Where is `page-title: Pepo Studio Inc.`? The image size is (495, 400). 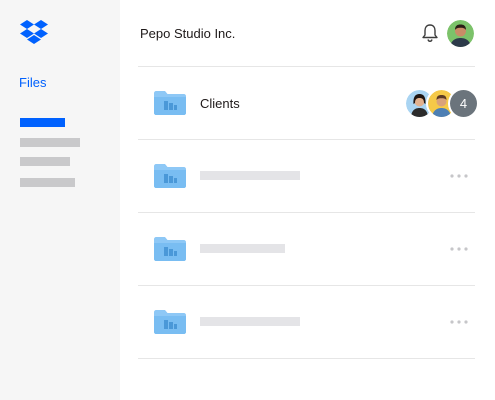
page-title: Pepo Studio Inc. is located at coordinates (188, 33).